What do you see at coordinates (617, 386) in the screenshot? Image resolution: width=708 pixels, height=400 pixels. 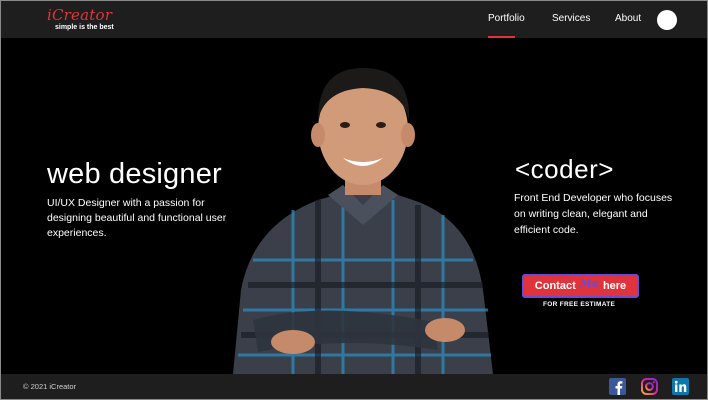 I see `facebook-icon` at bounding box center [617, 386].